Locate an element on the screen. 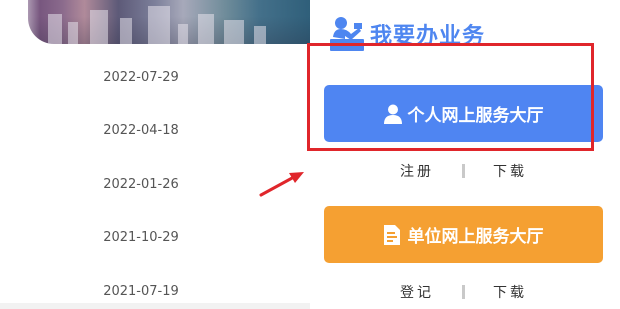 The width and height of the screenshot is (620, 309). news-date: 2022-07-29 is located at coordinates (141, 77).